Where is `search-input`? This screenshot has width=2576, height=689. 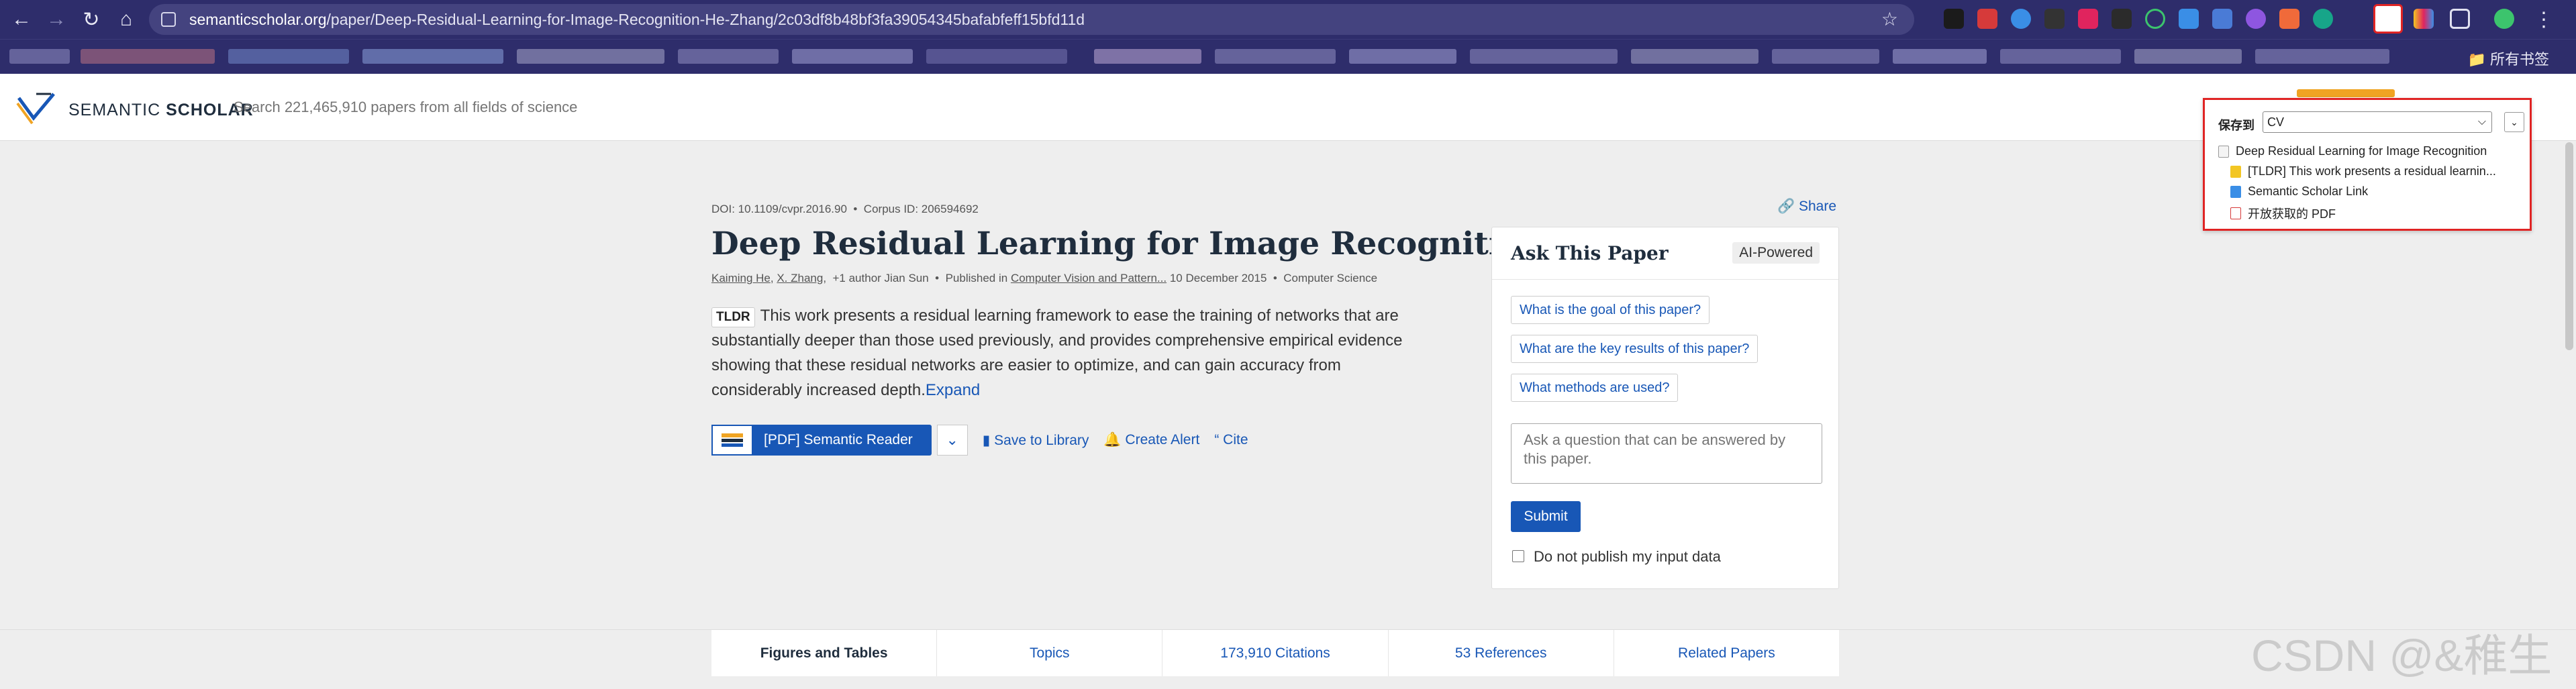 search-input is located at coordinates (670, 107).